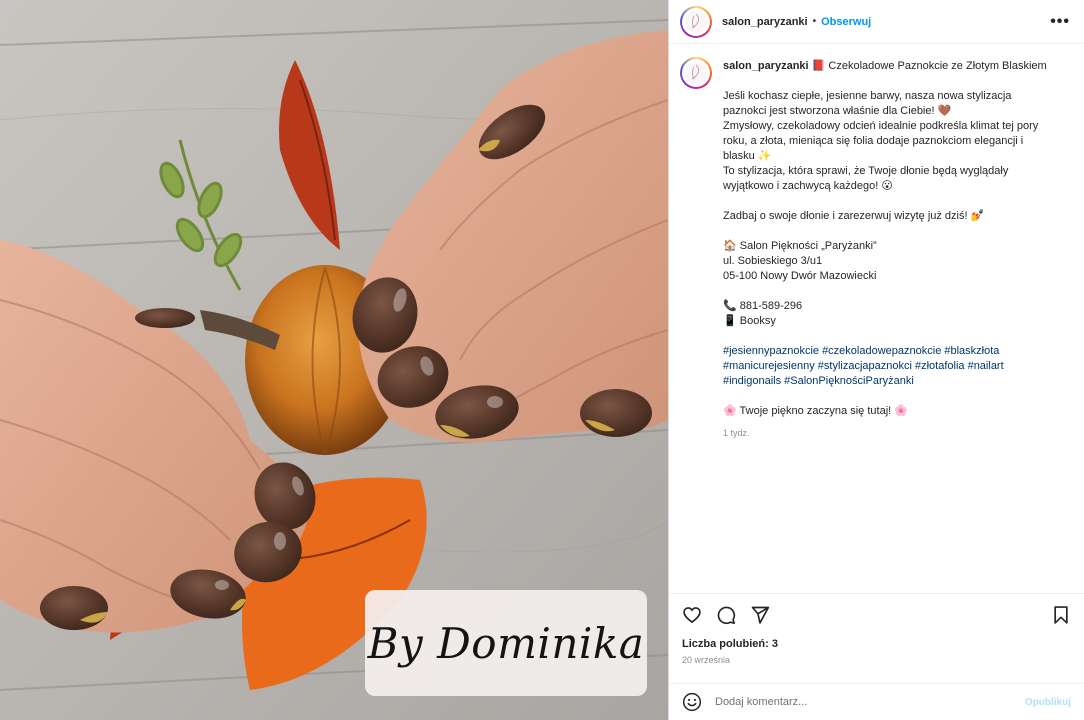 This screenshot has width=1084, height=720. I want to click on contact-info: 📞 881-589-296 📱 Booksy, so click(888, 314).